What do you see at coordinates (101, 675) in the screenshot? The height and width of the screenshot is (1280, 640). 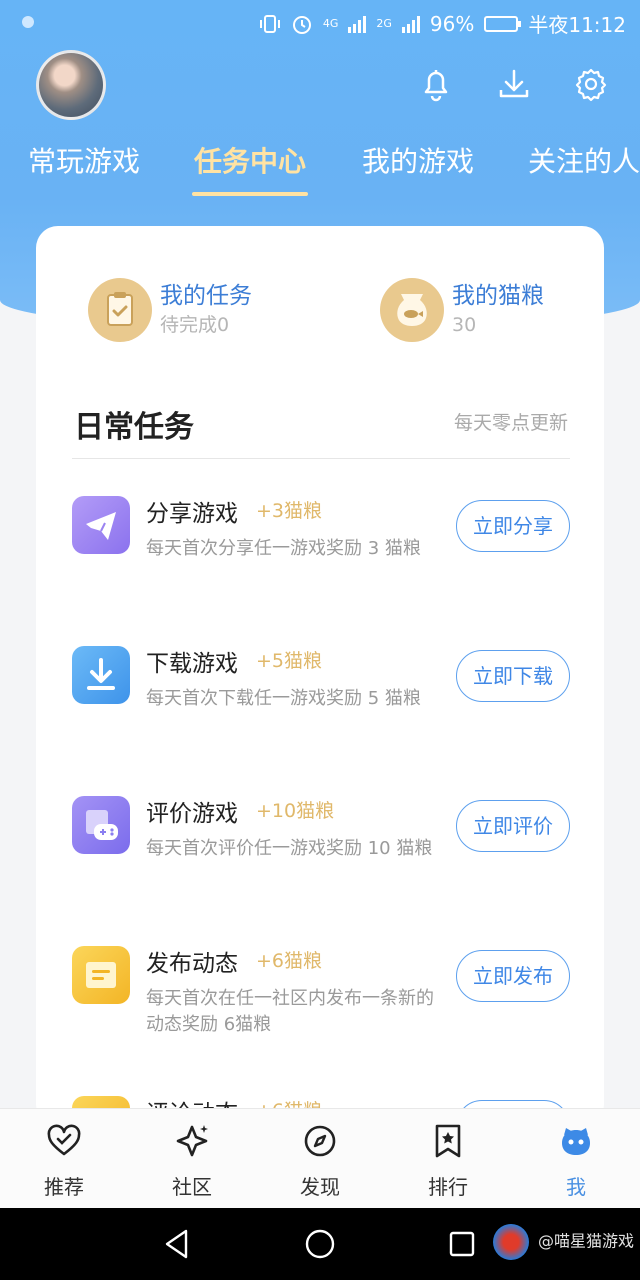 I see `download-arrow-icon` at bounding box center [101, 675].